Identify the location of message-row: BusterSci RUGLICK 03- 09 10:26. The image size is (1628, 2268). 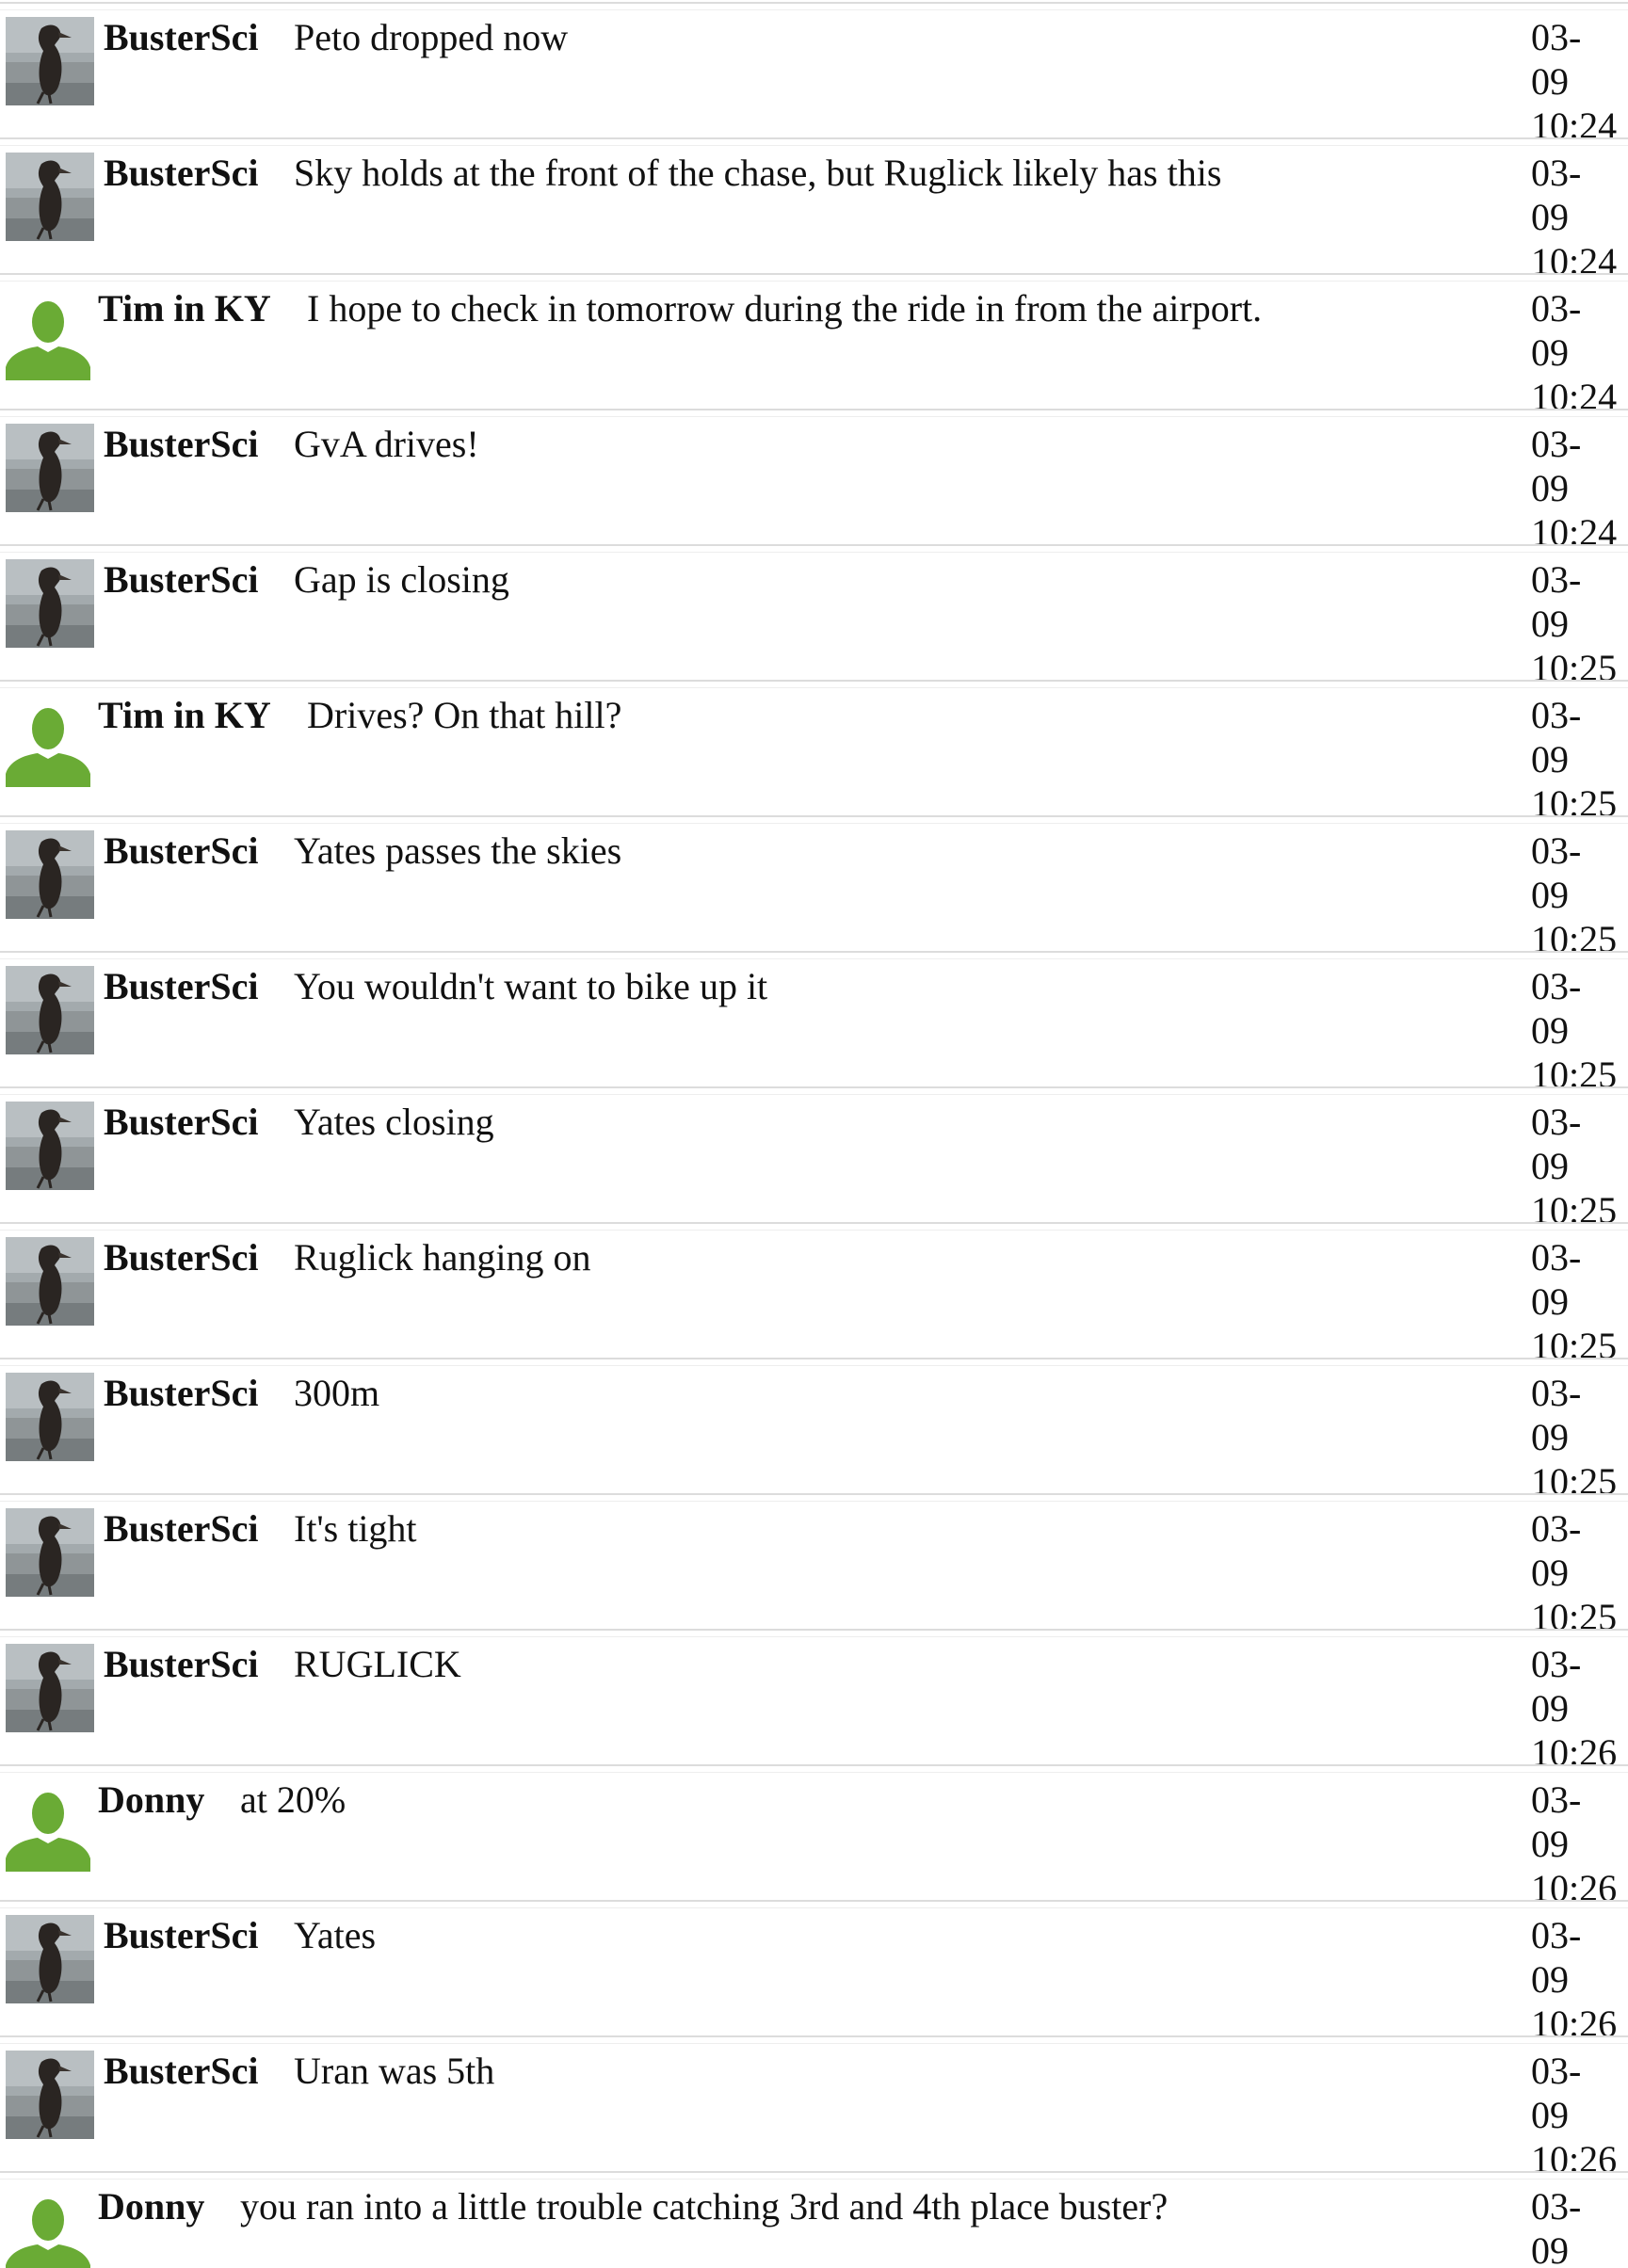
(814, 1701).